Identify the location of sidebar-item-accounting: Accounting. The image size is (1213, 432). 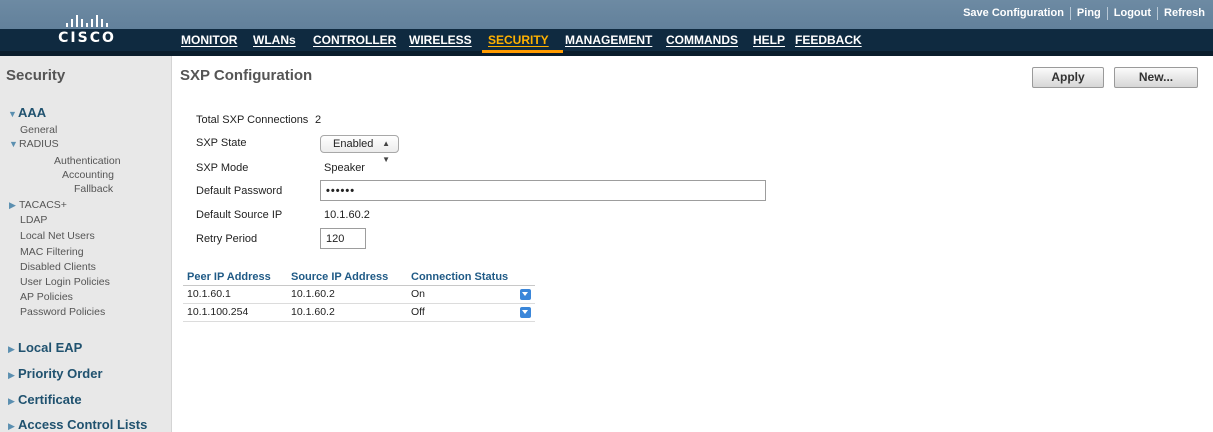
(88, 175).